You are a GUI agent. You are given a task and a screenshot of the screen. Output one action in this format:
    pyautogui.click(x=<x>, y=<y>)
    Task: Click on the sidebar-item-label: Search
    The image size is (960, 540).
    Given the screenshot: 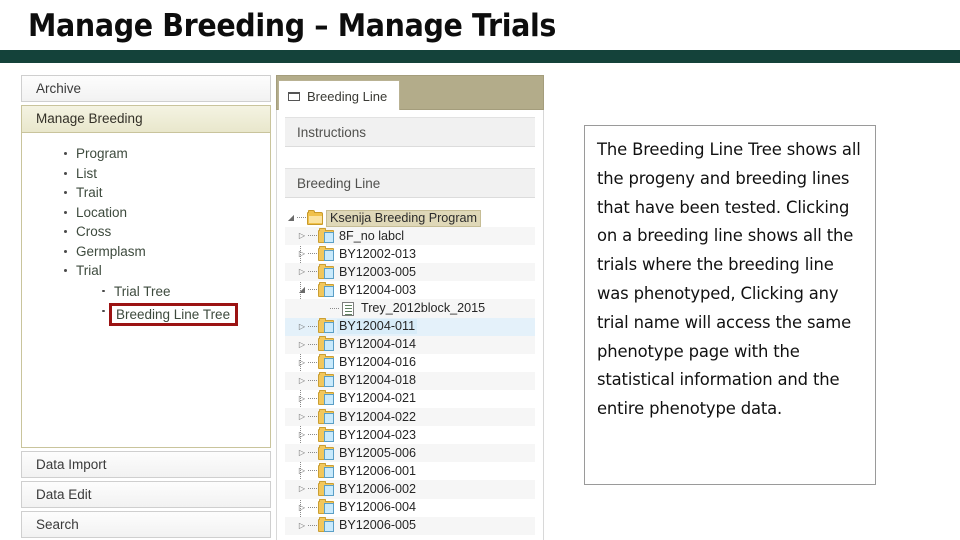 What is the action you would take?
    pyautogui.click(x=57, y=524)
    